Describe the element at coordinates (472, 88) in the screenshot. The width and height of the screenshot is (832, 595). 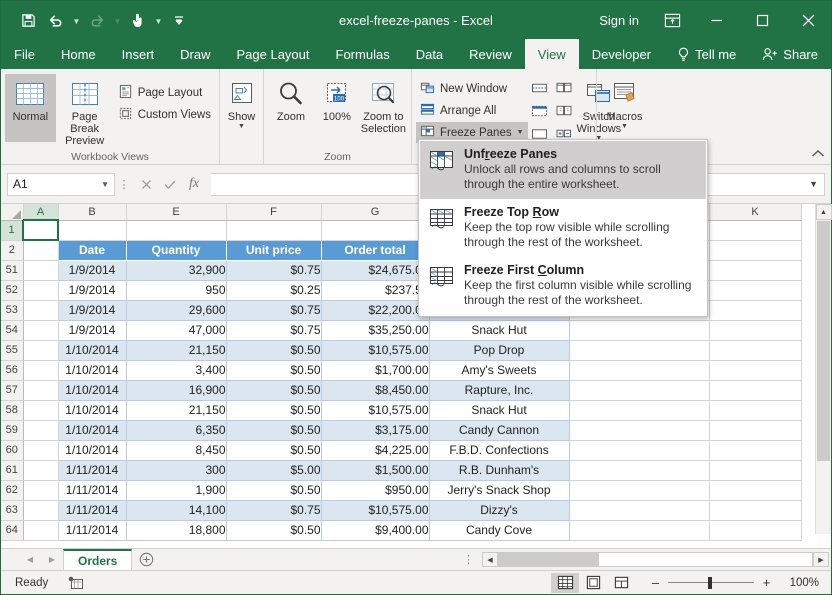
I see `new-window-button: New Window` at that location.